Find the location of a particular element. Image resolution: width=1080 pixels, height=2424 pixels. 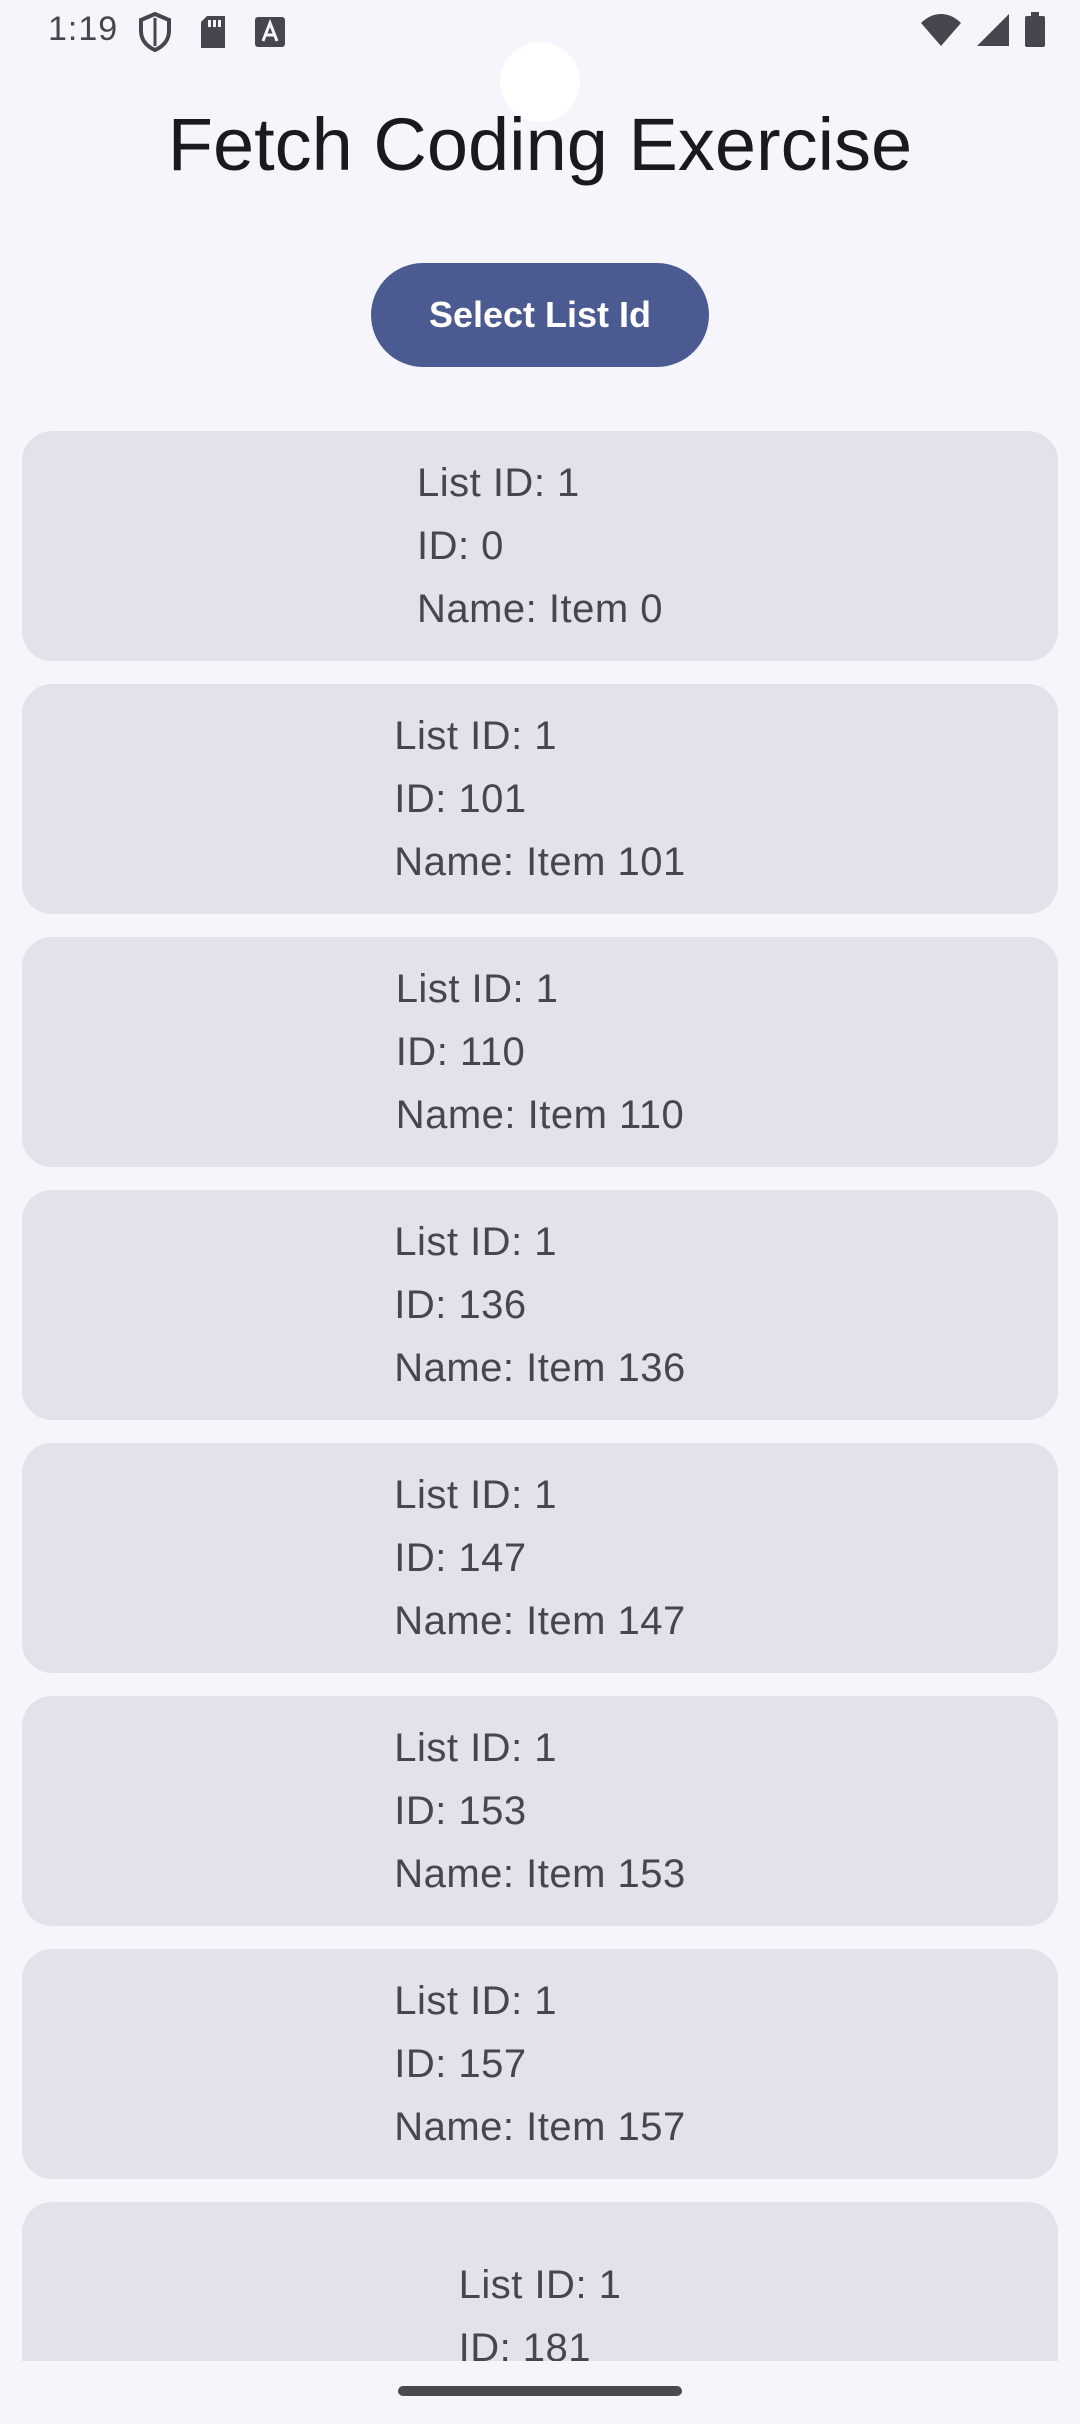

select-list-id-button: Select List Id is located at coordinates (540, 315).